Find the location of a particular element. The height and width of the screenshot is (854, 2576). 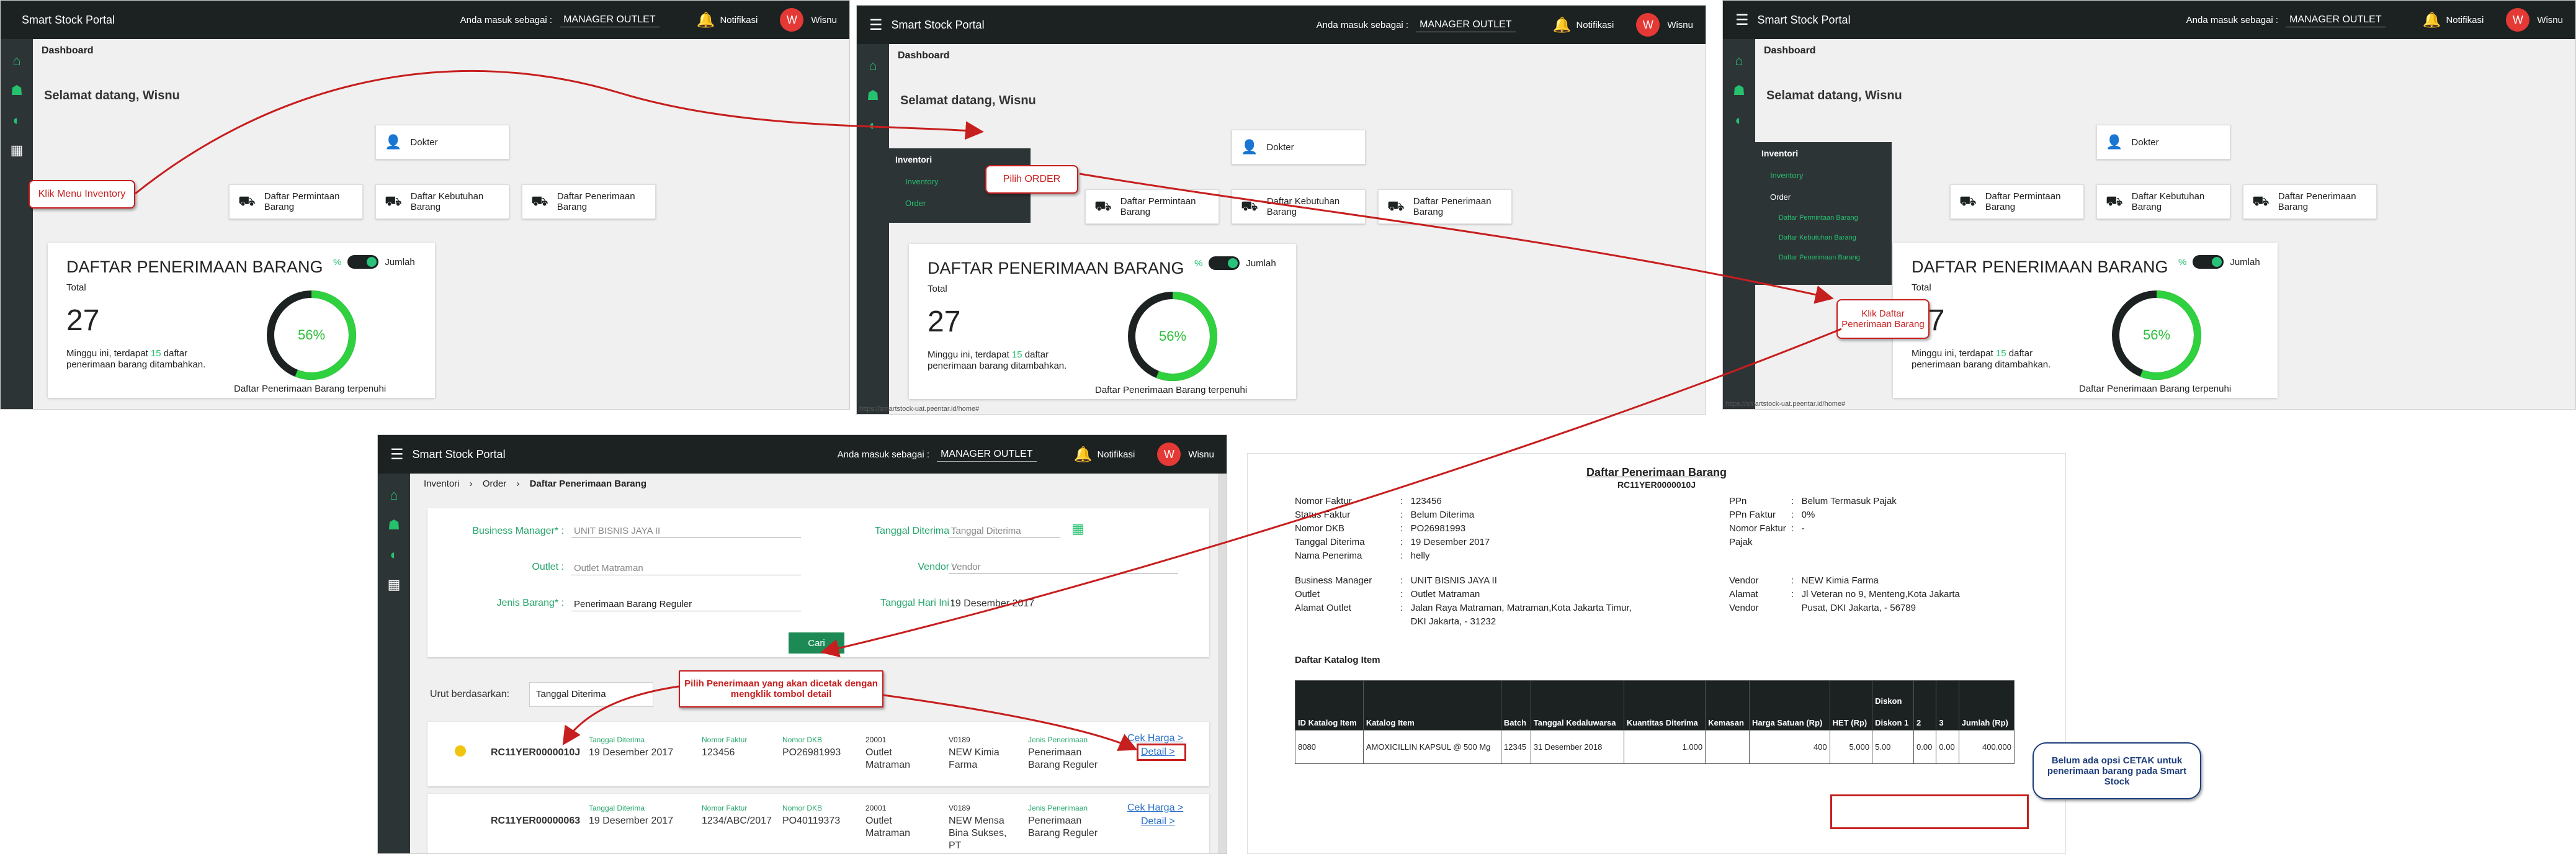

row2-cek-harga: Cek Harga > is located at coordinates (1155, 808).